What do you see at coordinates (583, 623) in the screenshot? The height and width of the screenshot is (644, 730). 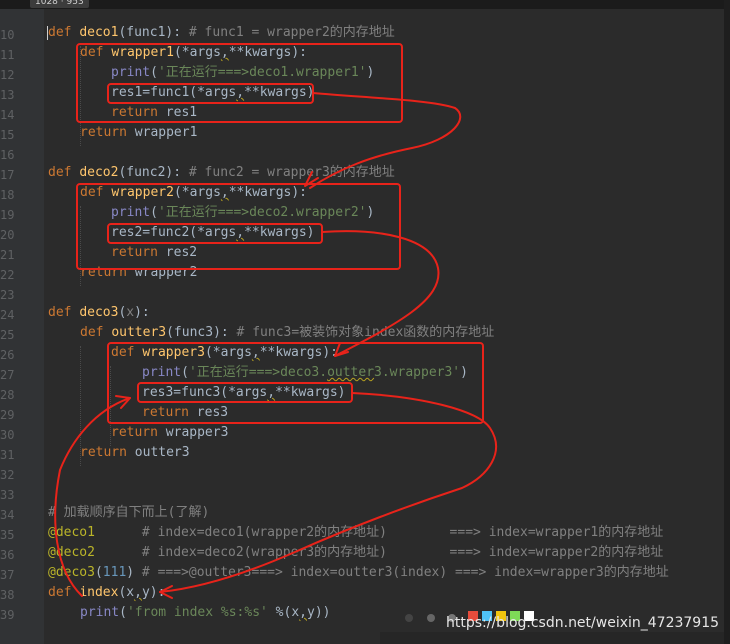 I see `watermark: https://blog.csdn.net/weixin_47237915` at bounding box center [583, 623].